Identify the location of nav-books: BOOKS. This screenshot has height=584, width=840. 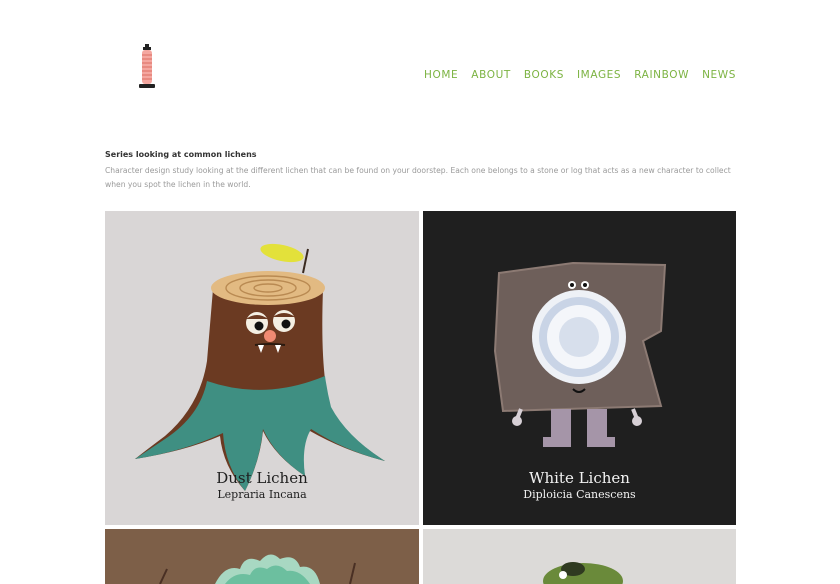
(544, 75).